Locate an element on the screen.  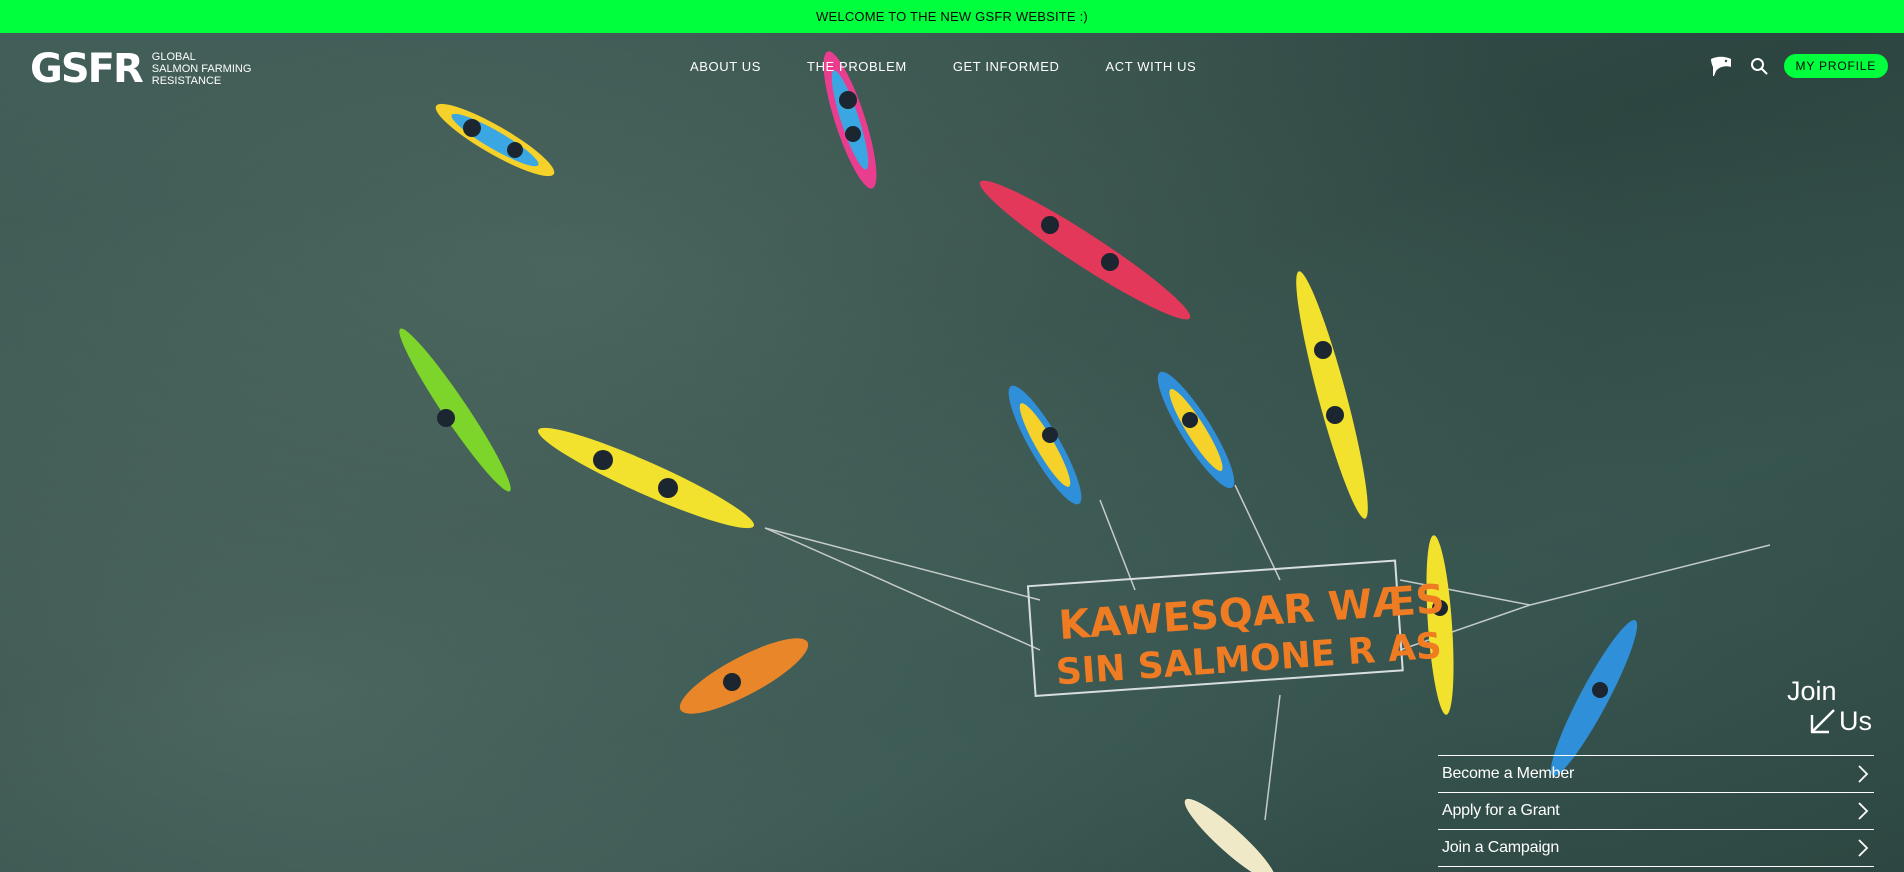
join-option-label: Become a Member is located at coordinates (1508, 773).